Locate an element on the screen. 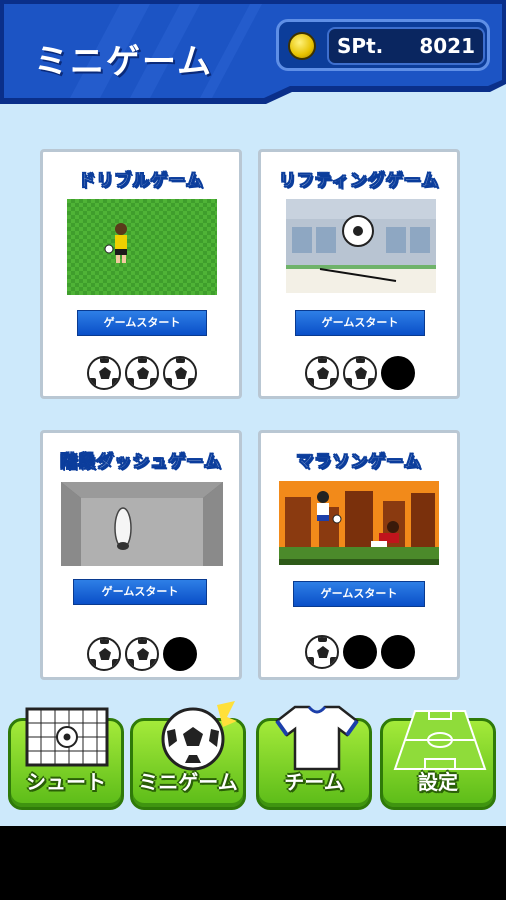  nav-team: チーム is located at coordinates (314, 757).